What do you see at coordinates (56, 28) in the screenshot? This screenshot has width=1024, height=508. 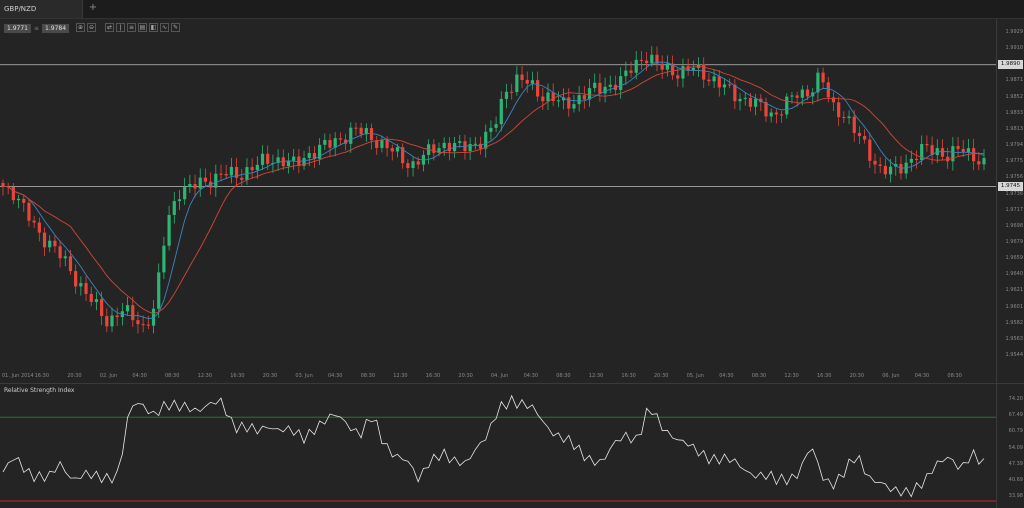 I see `ask-price: 1.9784` at bounding box center [56, 28].